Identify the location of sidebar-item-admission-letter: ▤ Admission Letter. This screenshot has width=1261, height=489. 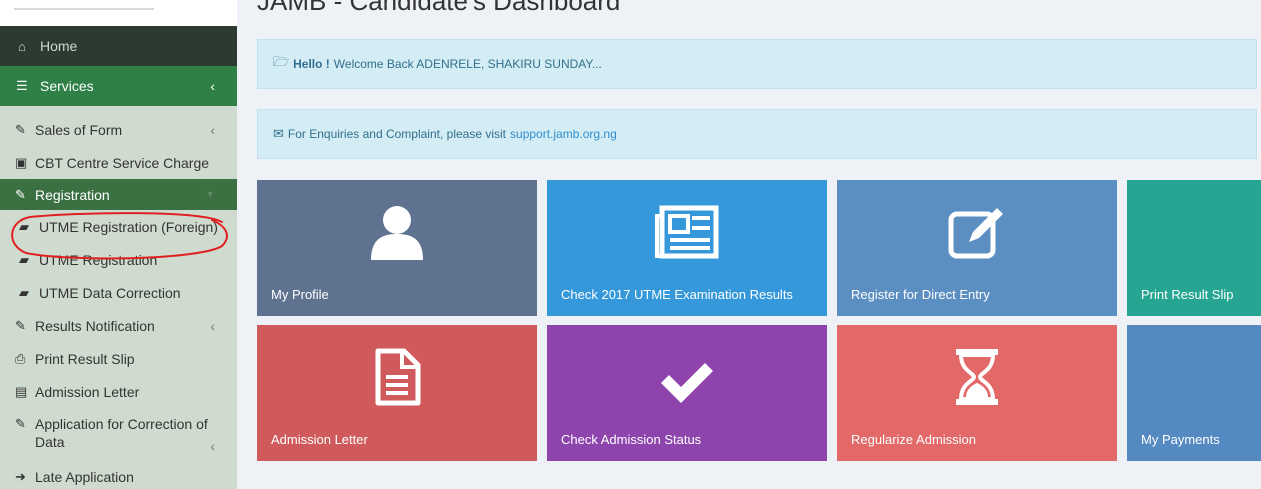
(118, 391).